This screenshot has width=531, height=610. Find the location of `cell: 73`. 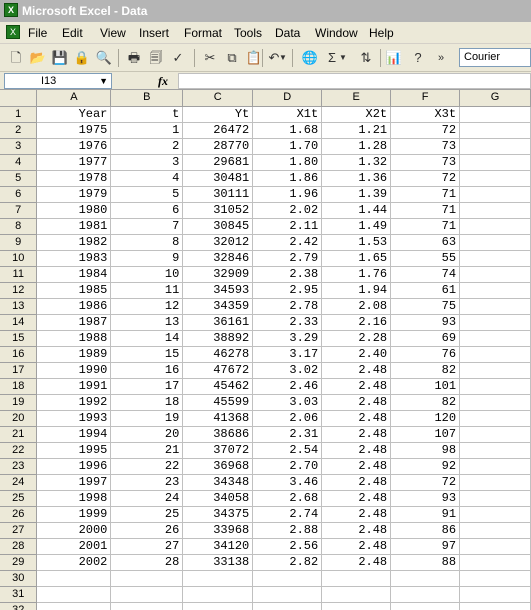

cell: 73 is located at coordinates (425, 146).